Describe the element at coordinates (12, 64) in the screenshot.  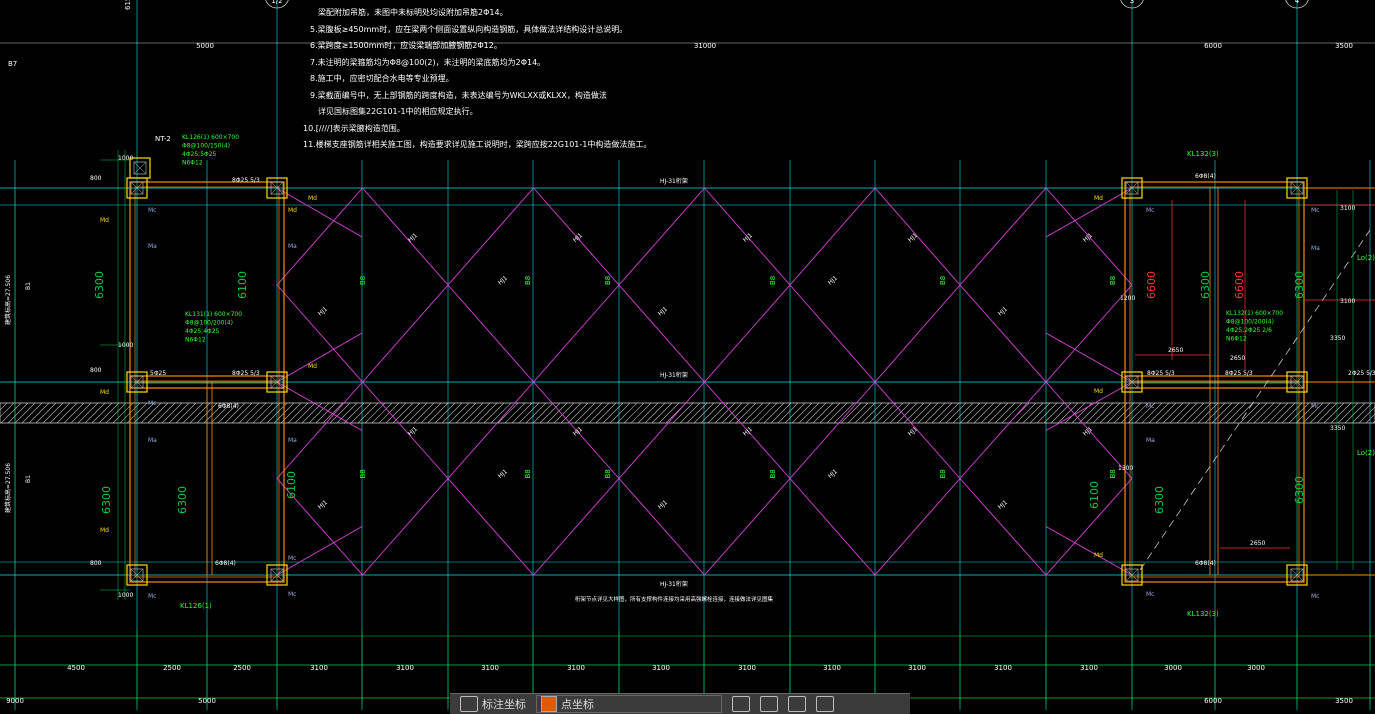
I see `left-tag: B7` at that location.